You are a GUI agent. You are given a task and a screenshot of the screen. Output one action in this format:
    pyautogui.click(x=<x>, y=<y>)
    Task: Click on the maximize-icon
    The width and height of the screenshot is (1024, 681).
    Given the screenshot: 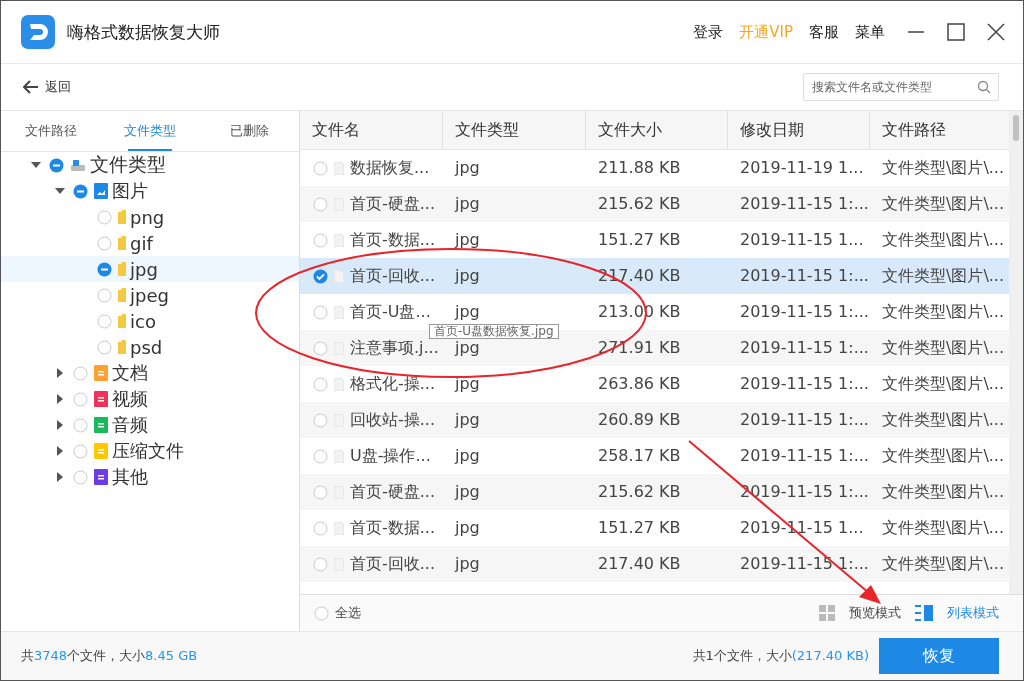 What is the action you would take?
    pyautogui.click(x=956, y=32)
    